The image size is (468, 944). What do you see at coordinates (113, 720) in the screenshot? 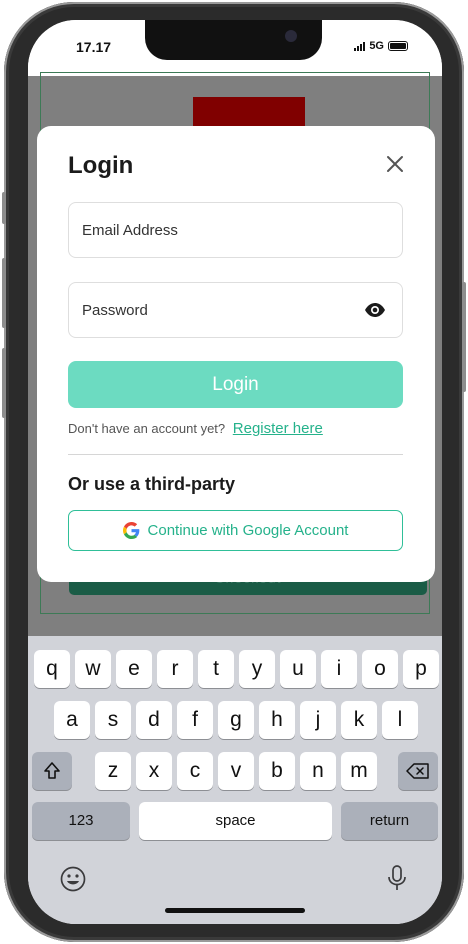
I see `key-s: s` at bounding box center [113, 720].